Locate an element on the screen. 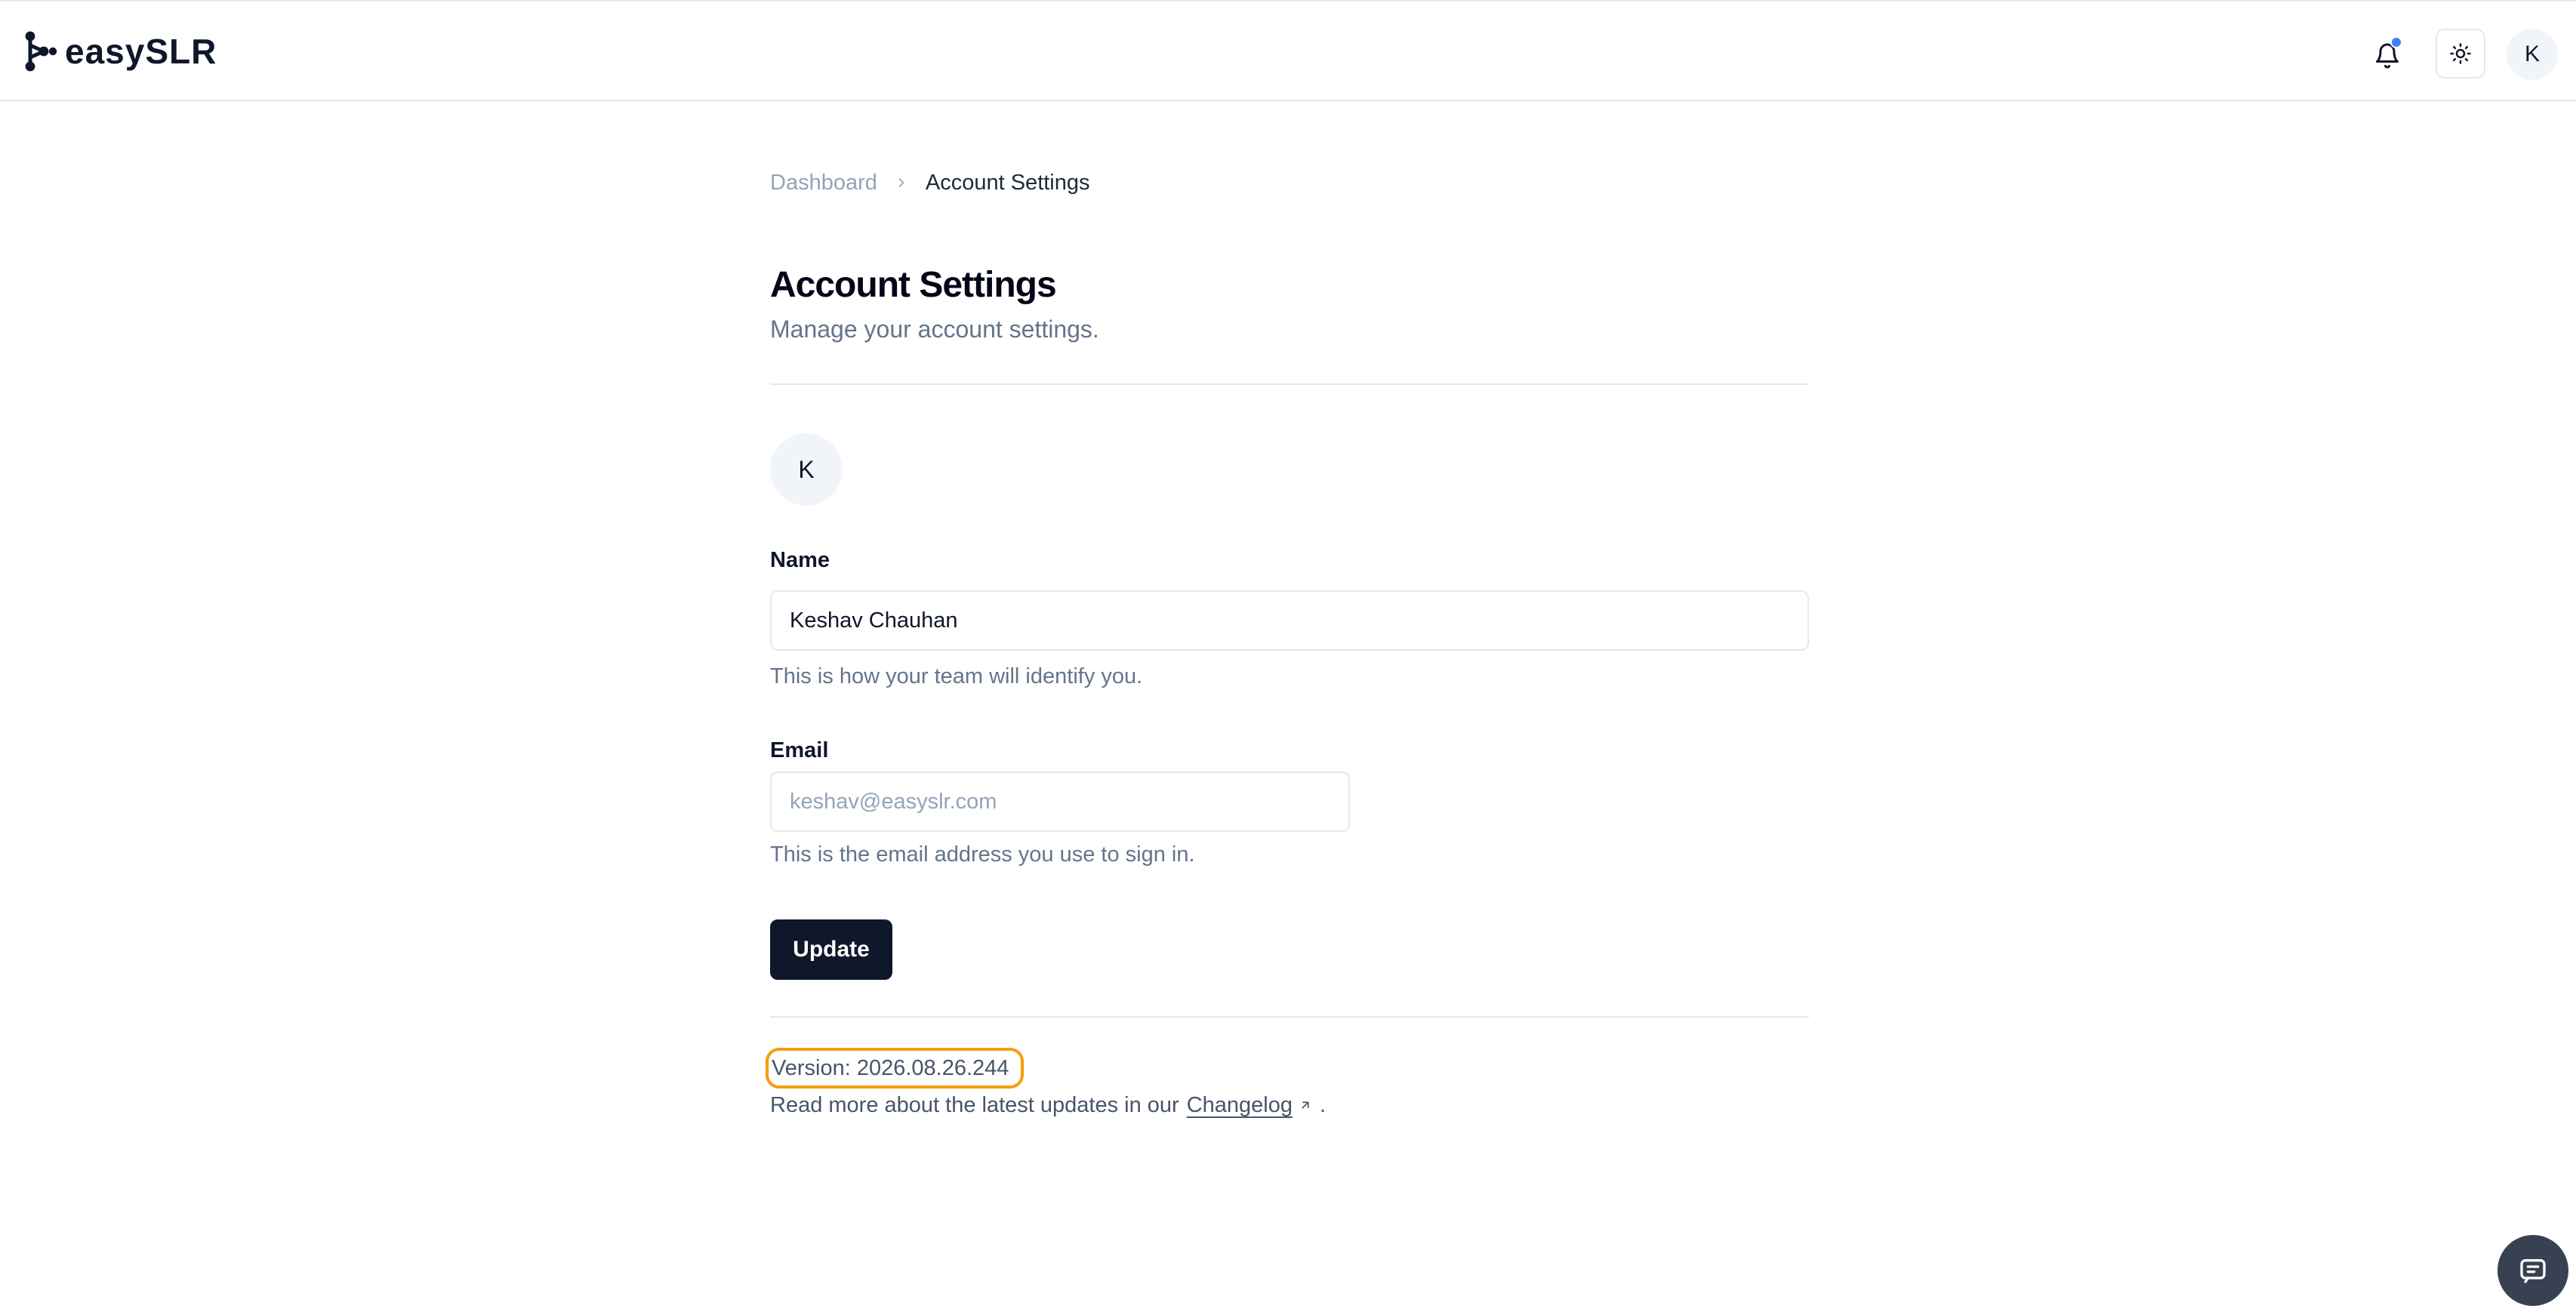  breadcrumb: Dashboard Account Settings is located at coordinates (930, 183).